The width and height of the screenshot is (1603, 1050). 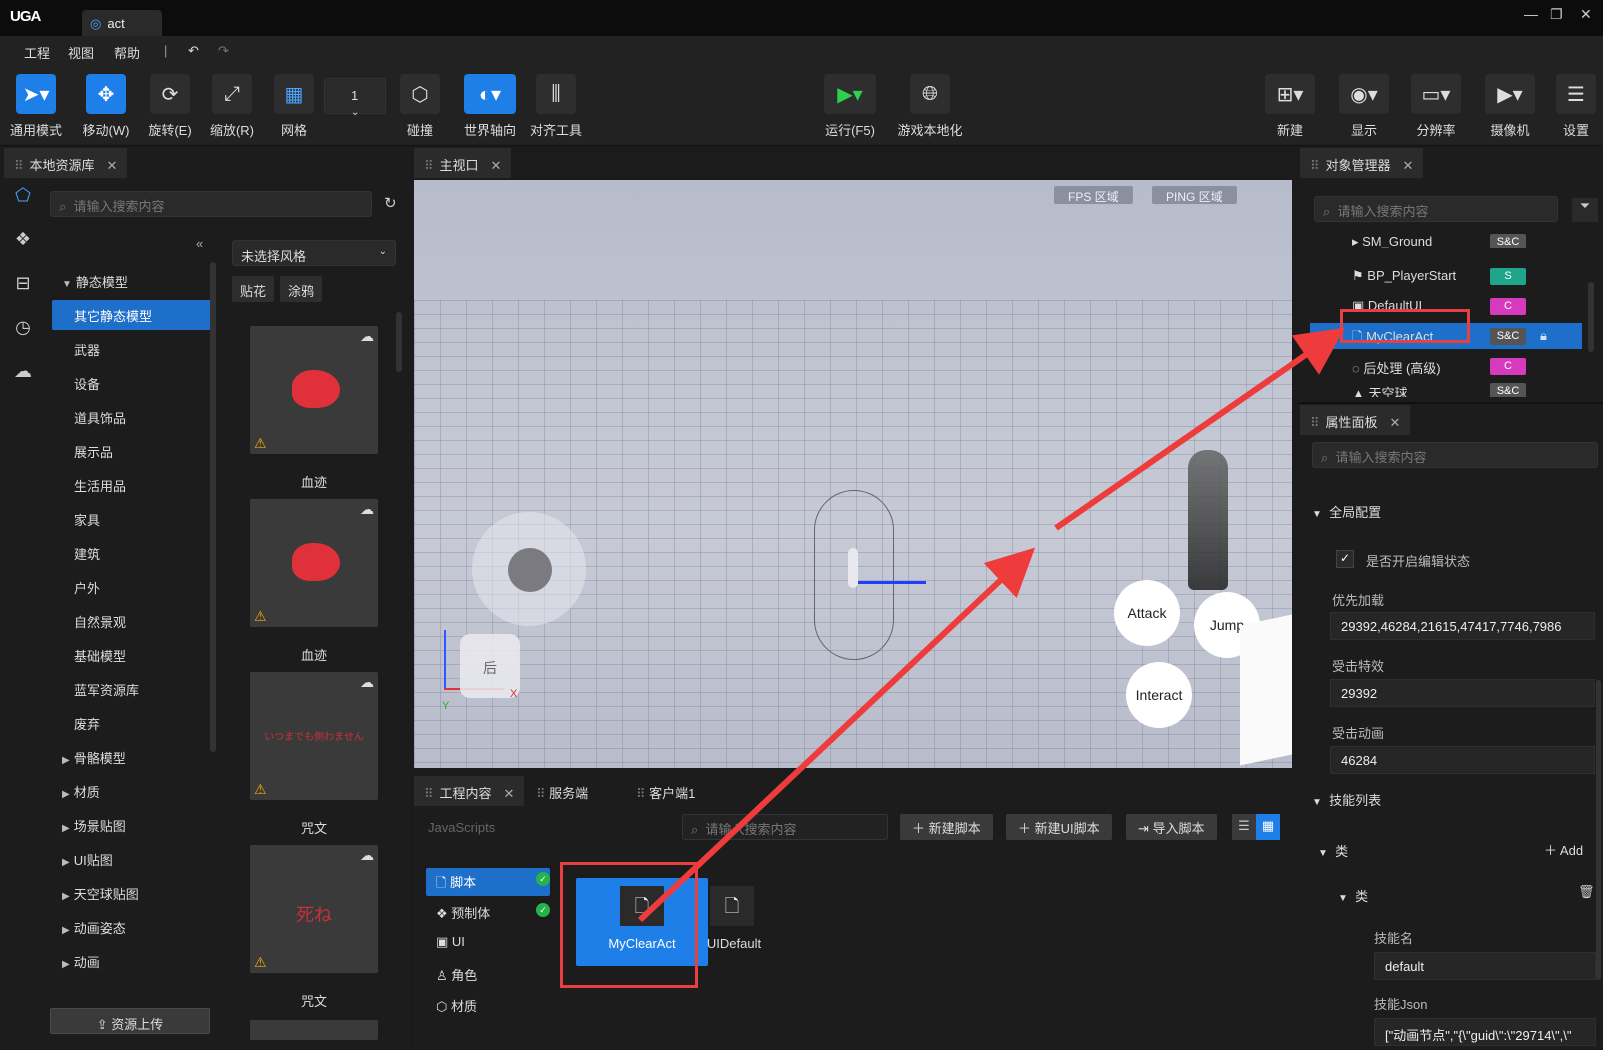 I want to click on move-arrow, so click(x=892, y=582).